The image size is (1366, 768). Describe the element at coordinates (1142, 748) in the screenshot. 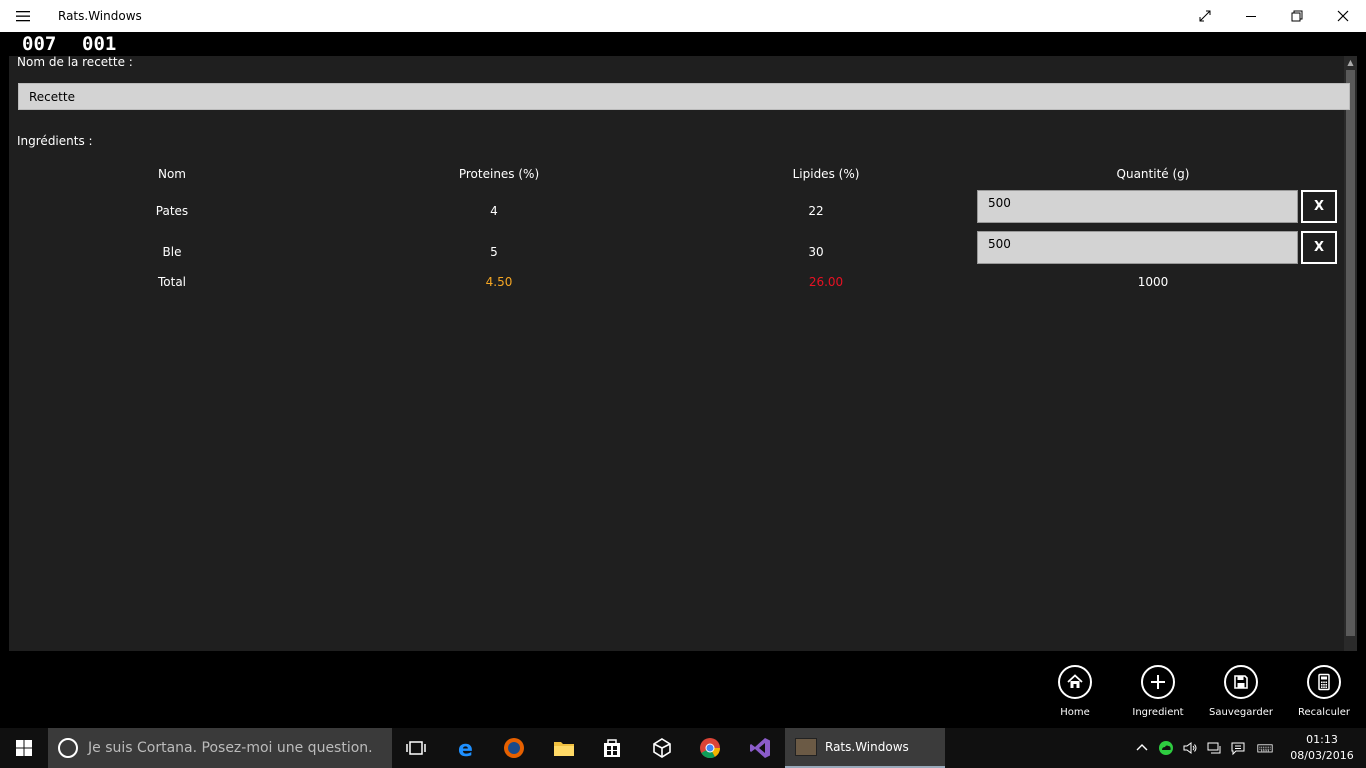

I see `show-hidden-icons-chevron-up-icon` at that location.